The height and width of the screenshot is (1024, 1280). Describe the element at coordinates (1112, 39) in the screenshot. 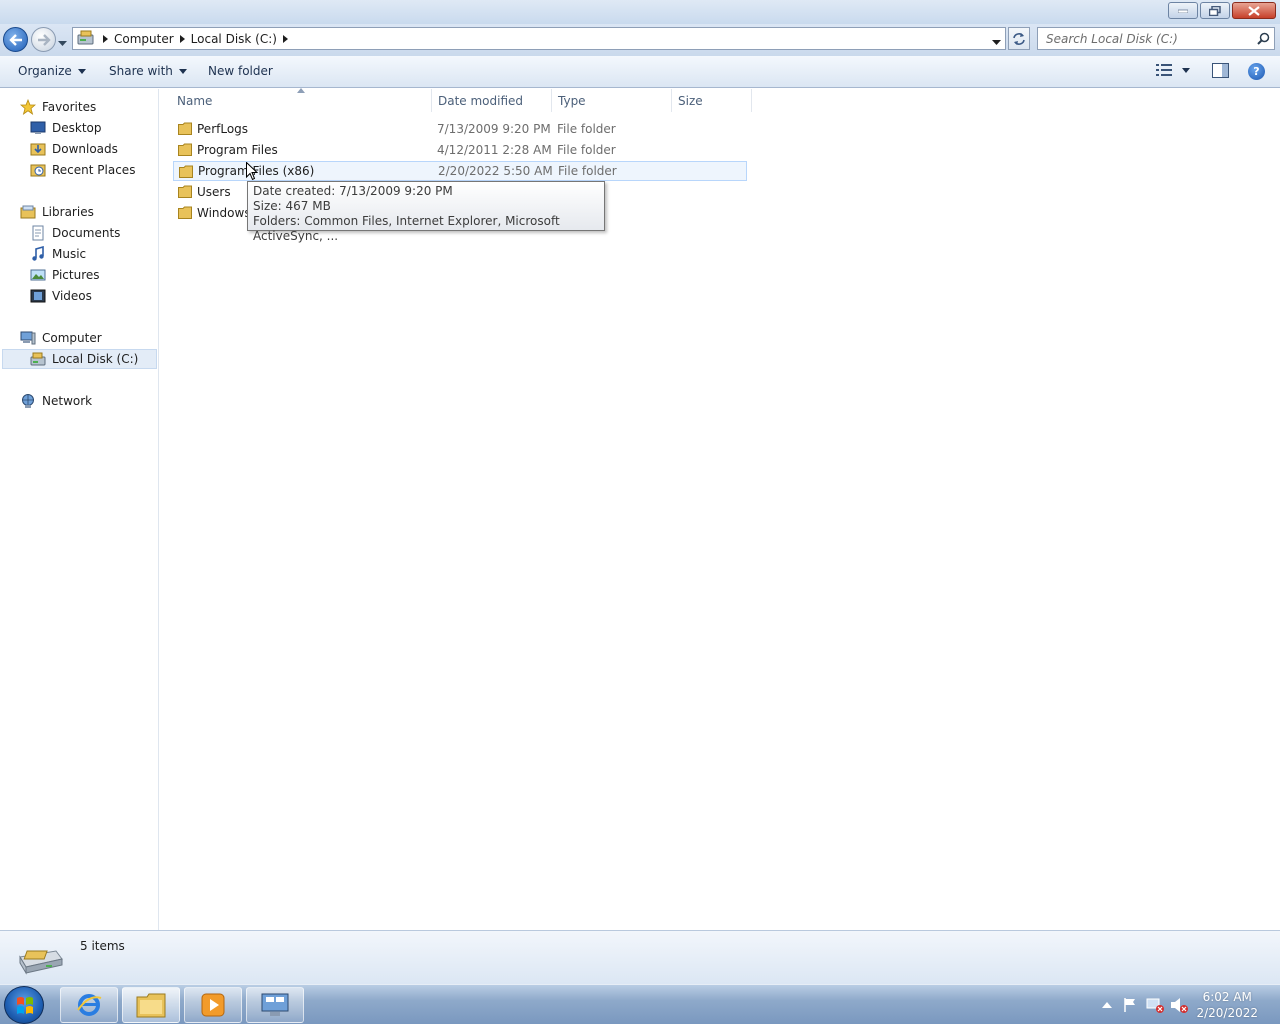

I see `search-placeholder: Search Local Disk (C:)` at that location.